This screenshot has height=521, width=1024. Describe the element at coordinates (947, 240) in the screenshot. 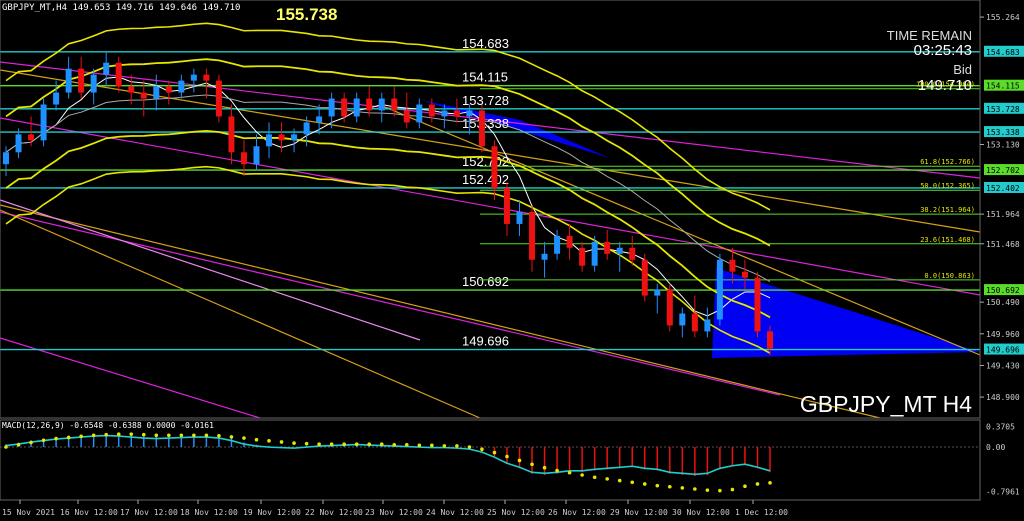

I see `fib-label-23.6(151.468): 23.6(151.468)` at that location.